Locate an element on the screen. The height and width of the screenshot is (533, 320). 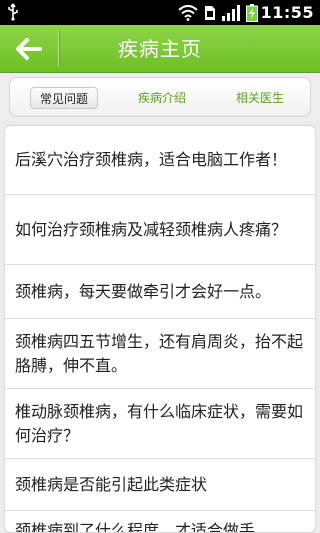
tab-group: 常见问题 疾病介绍 相关医生 is located at coordinates (160, 97).